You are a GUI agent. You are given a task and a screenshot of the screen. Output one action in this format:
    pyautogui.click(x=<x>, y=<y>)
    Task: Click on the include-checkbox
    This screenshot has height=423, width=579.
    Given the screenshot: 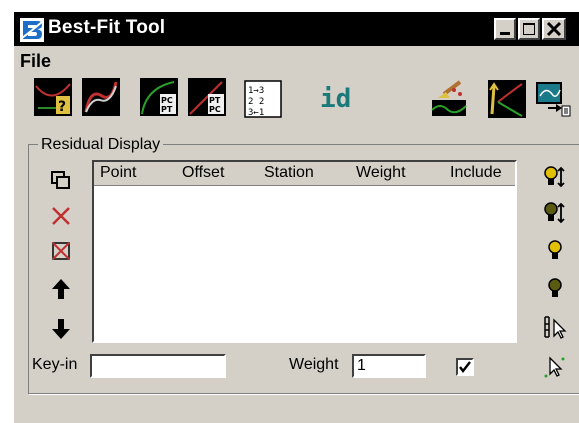 What is the action you would take?
    pyautogui.click(x=465, y=367)
    